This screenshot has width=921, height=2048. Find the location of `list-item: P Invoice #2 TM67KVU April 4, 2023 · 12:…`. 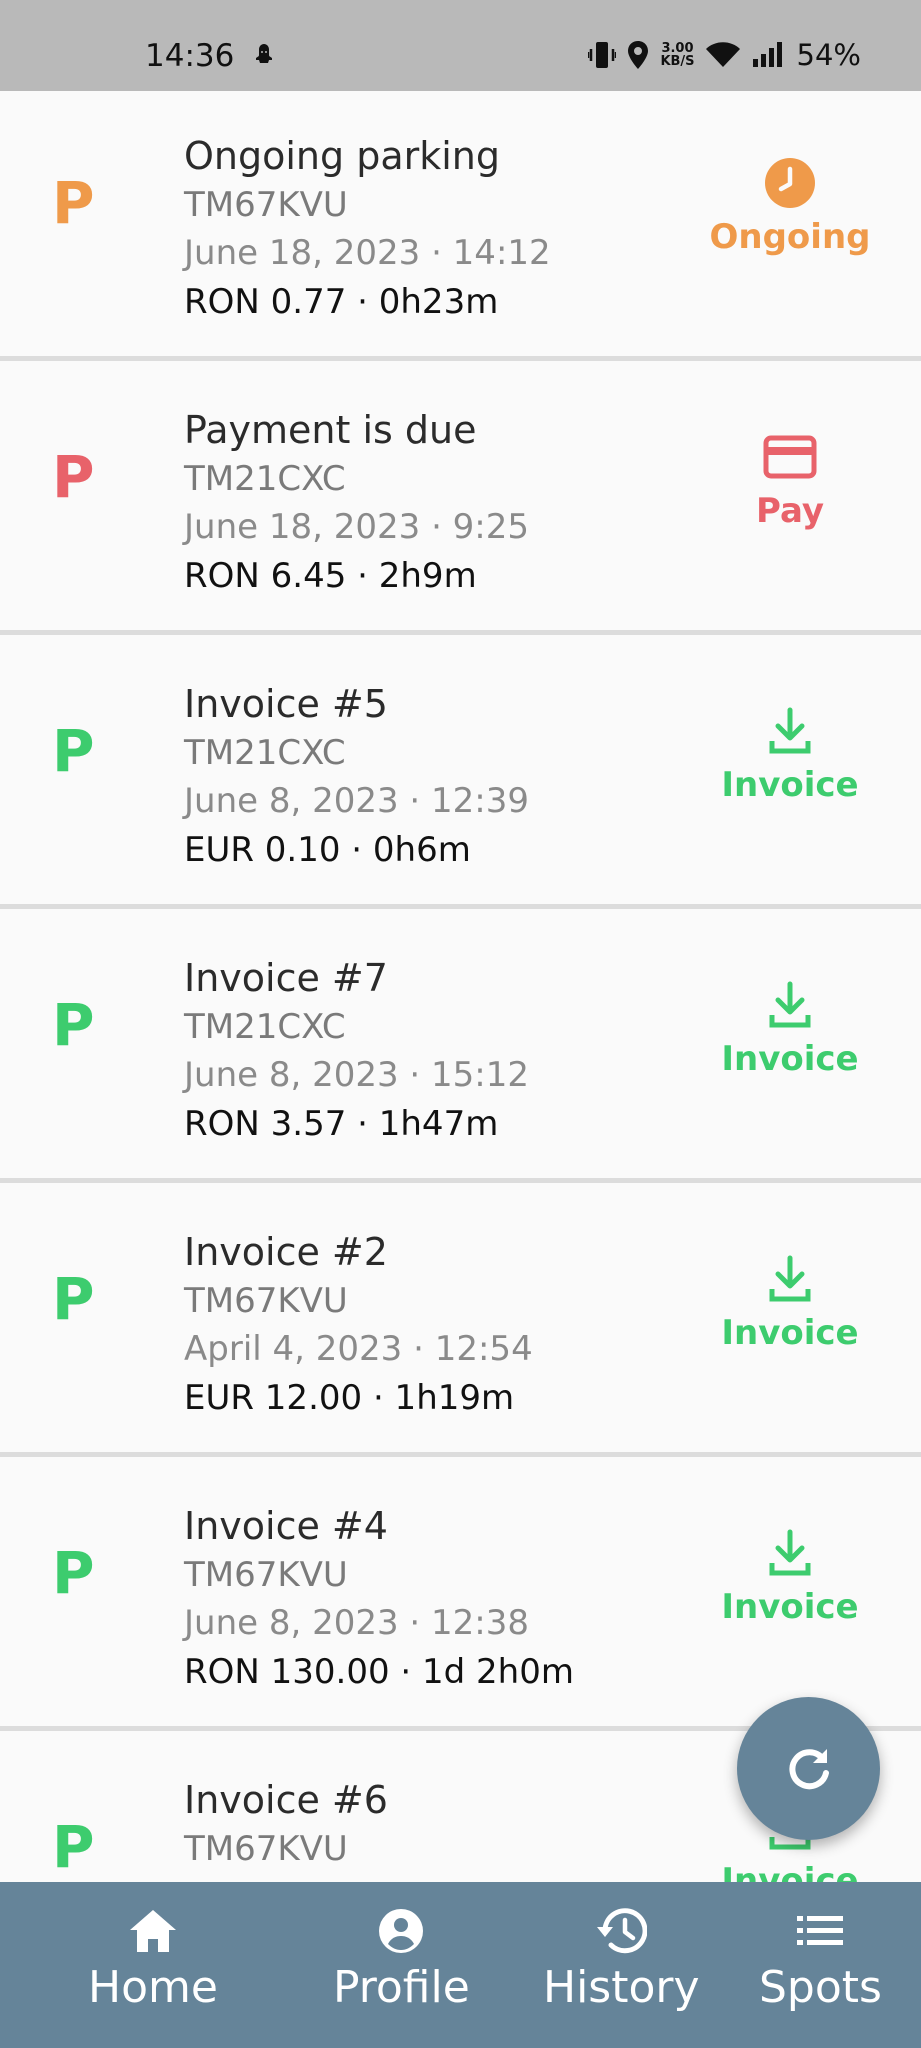

list-item: P Invoice #2 TM67KVU April 4, 2023 · 12:… is located at coordinates (460, 1322).